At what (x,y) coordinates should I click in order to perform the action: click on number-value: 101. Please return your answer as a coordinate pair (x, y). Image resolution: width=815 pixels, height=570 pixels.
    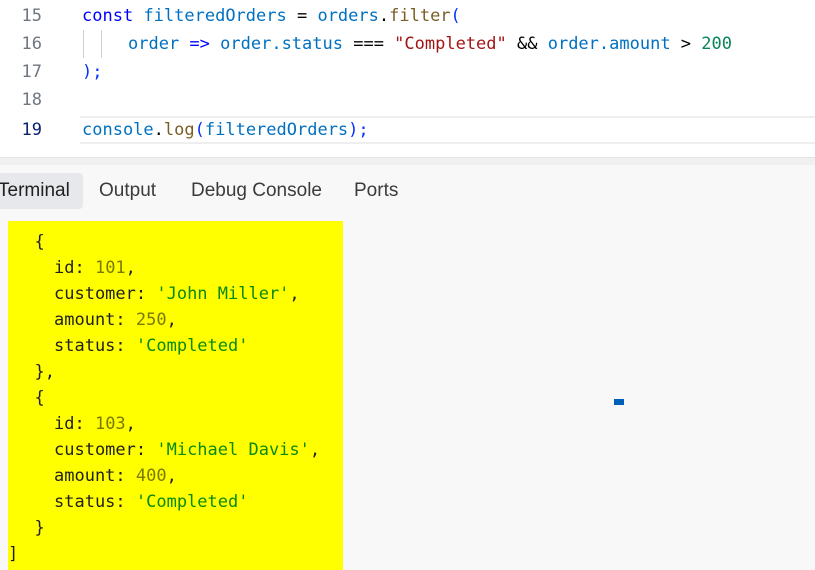
    Looking at the image, I should click on (110, 268).